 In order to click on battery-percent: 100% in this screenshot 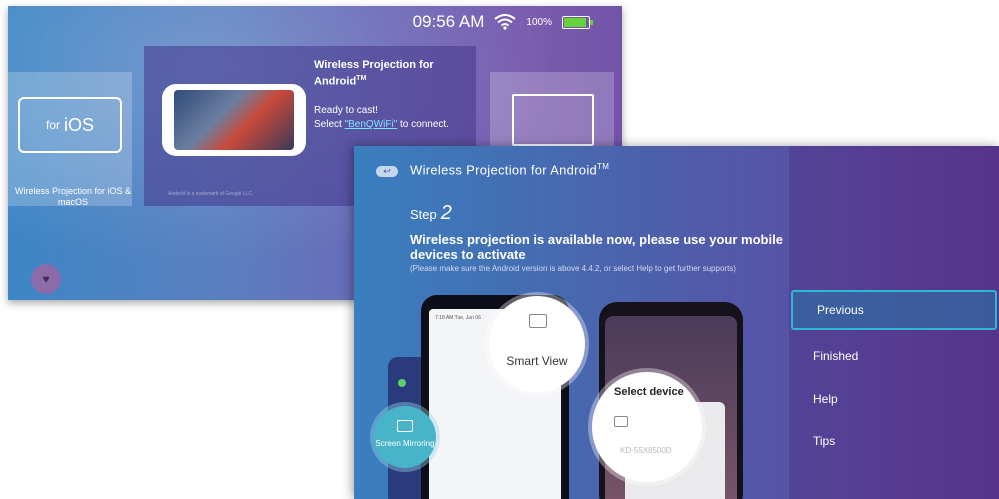, I will do `click(539, 22)`.